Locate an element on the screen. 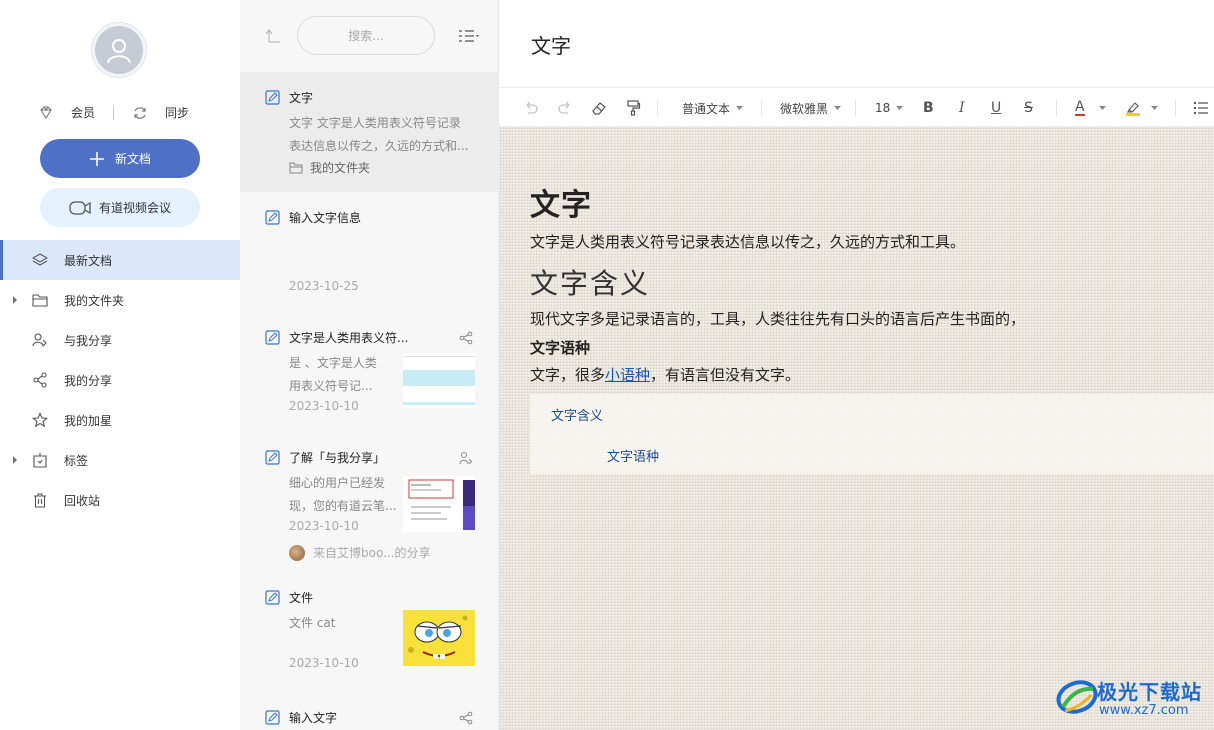 This screenshot has width=1214, height=730. search-input is located at coordinates (366, 35).